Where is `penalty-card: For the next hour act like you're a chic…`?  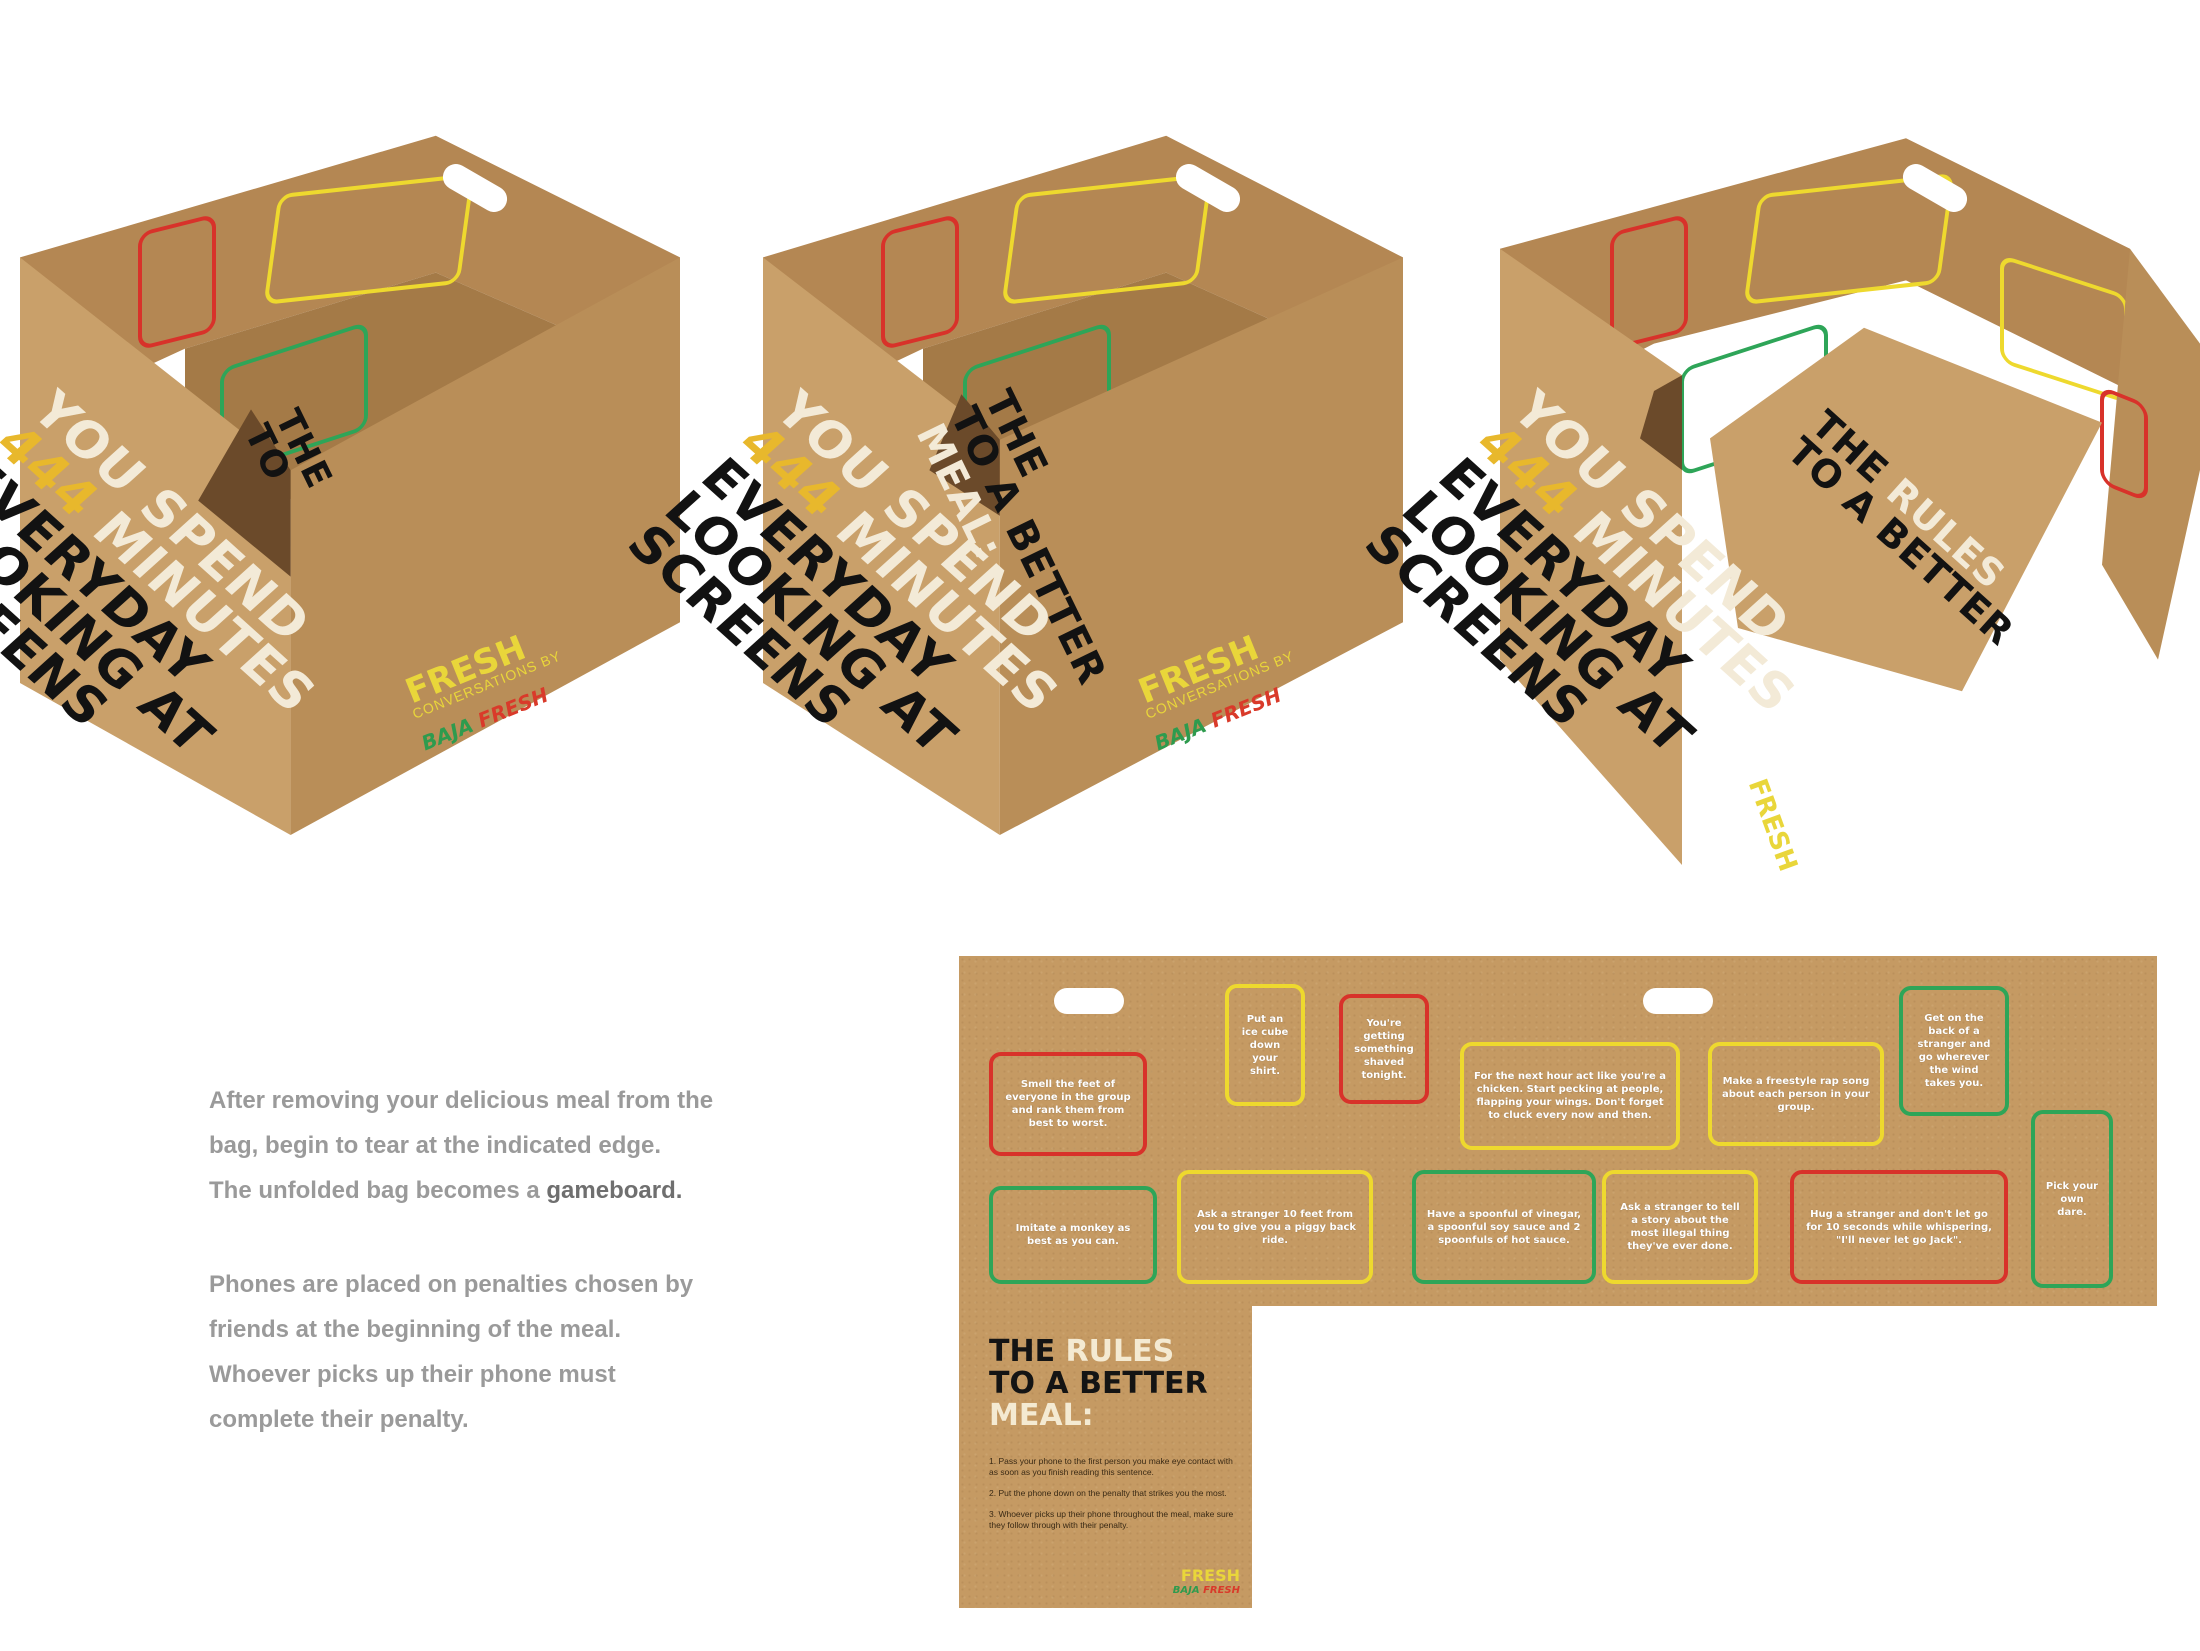 penalty-card: For the next hour act like you're a chic… is located at coordinates (1570, 1096).